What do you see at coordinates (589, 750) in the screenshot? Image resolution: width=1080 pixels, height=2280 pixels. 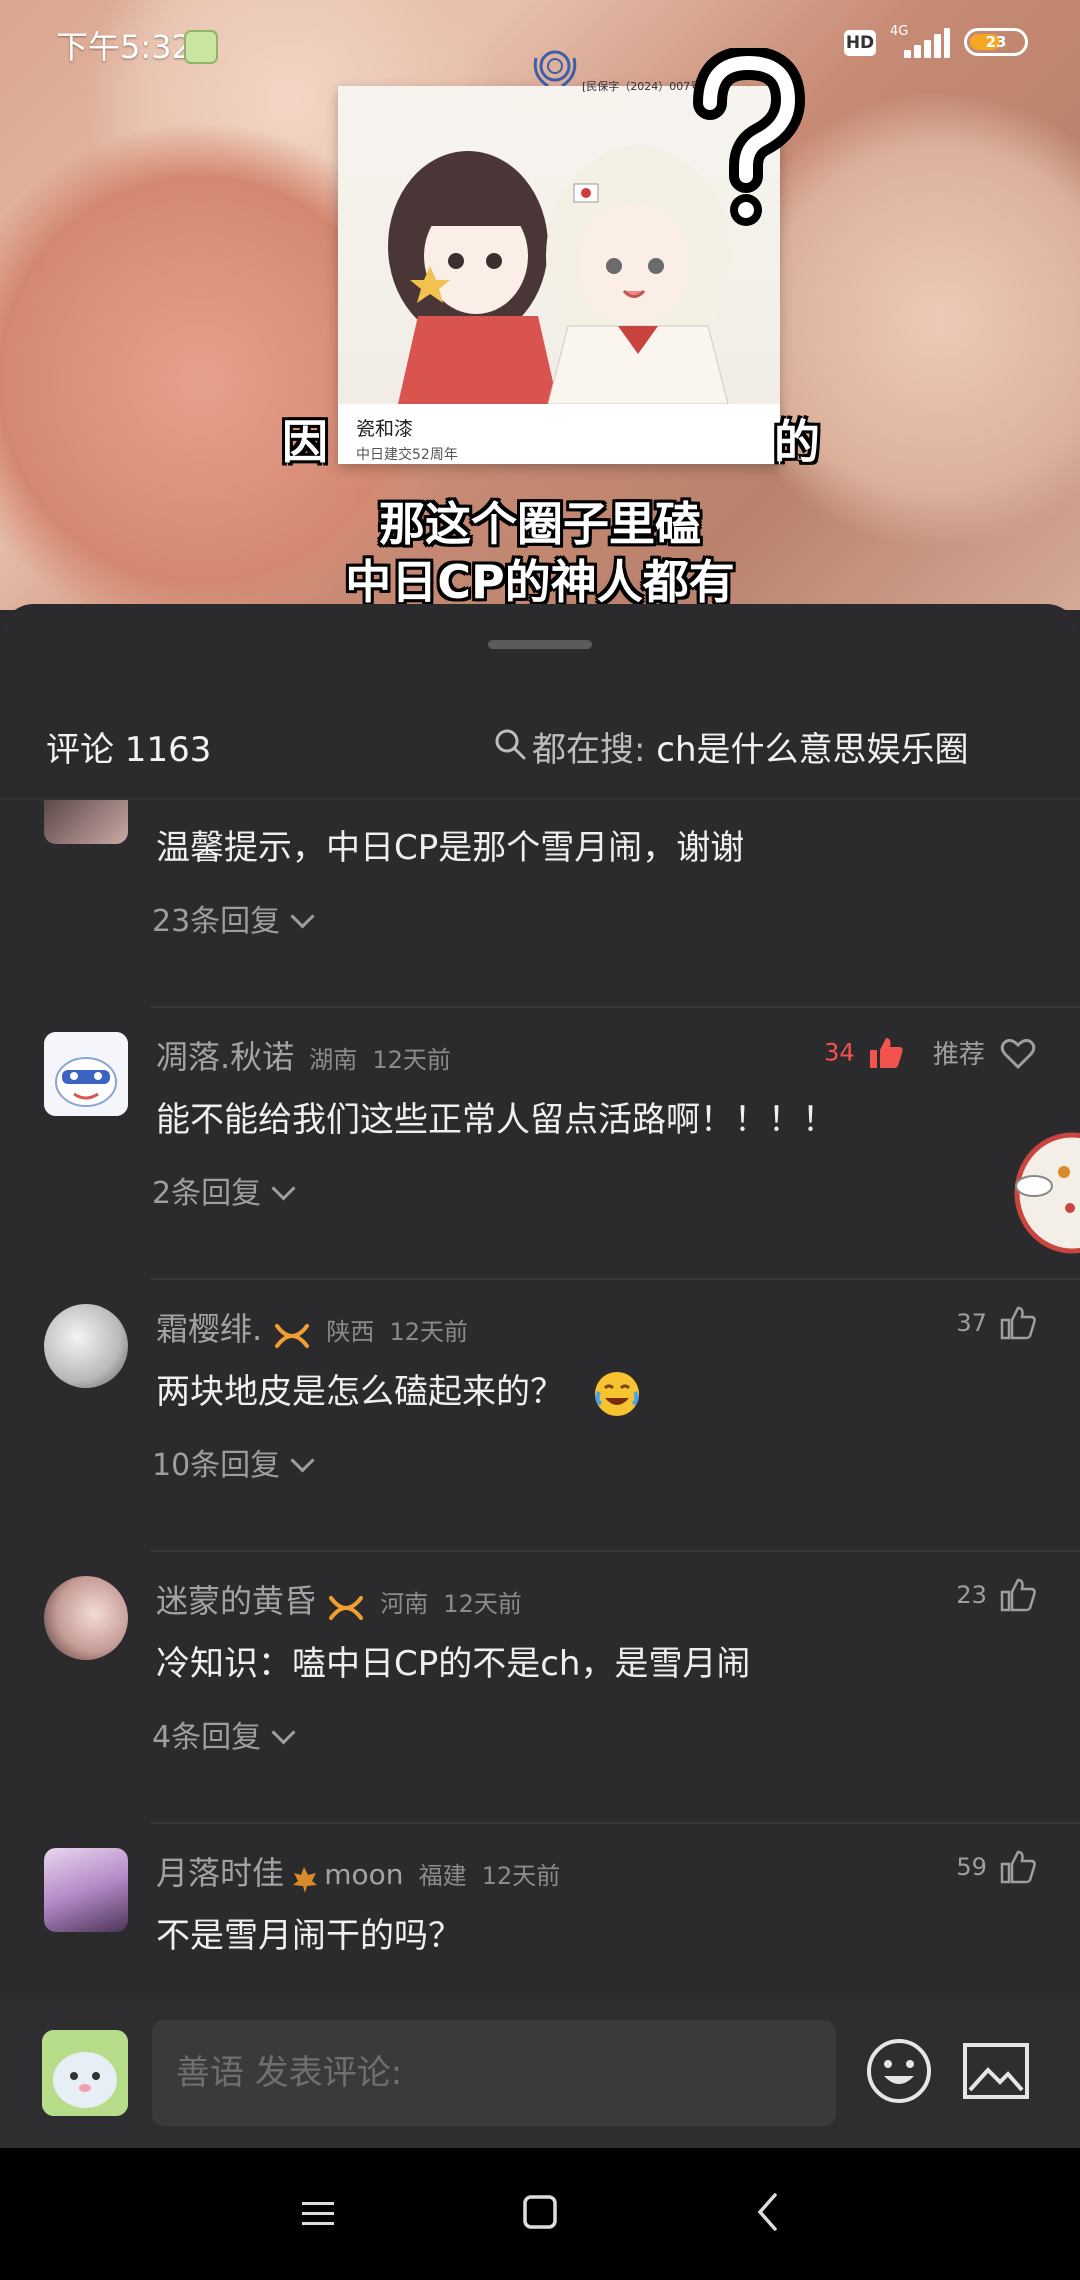 I see `search-prefix: 都在搜:` at bounding box center [589, 750].